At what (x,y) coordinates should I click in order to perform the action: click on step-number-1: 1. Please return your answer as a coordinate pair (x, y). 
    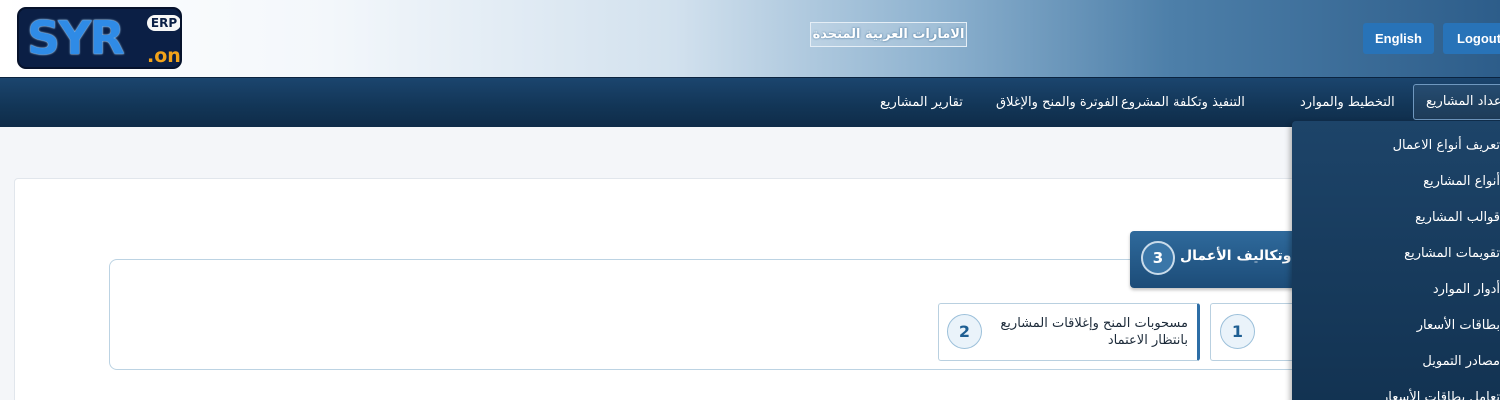
    Looking at the image, I should click on (1237, 331).